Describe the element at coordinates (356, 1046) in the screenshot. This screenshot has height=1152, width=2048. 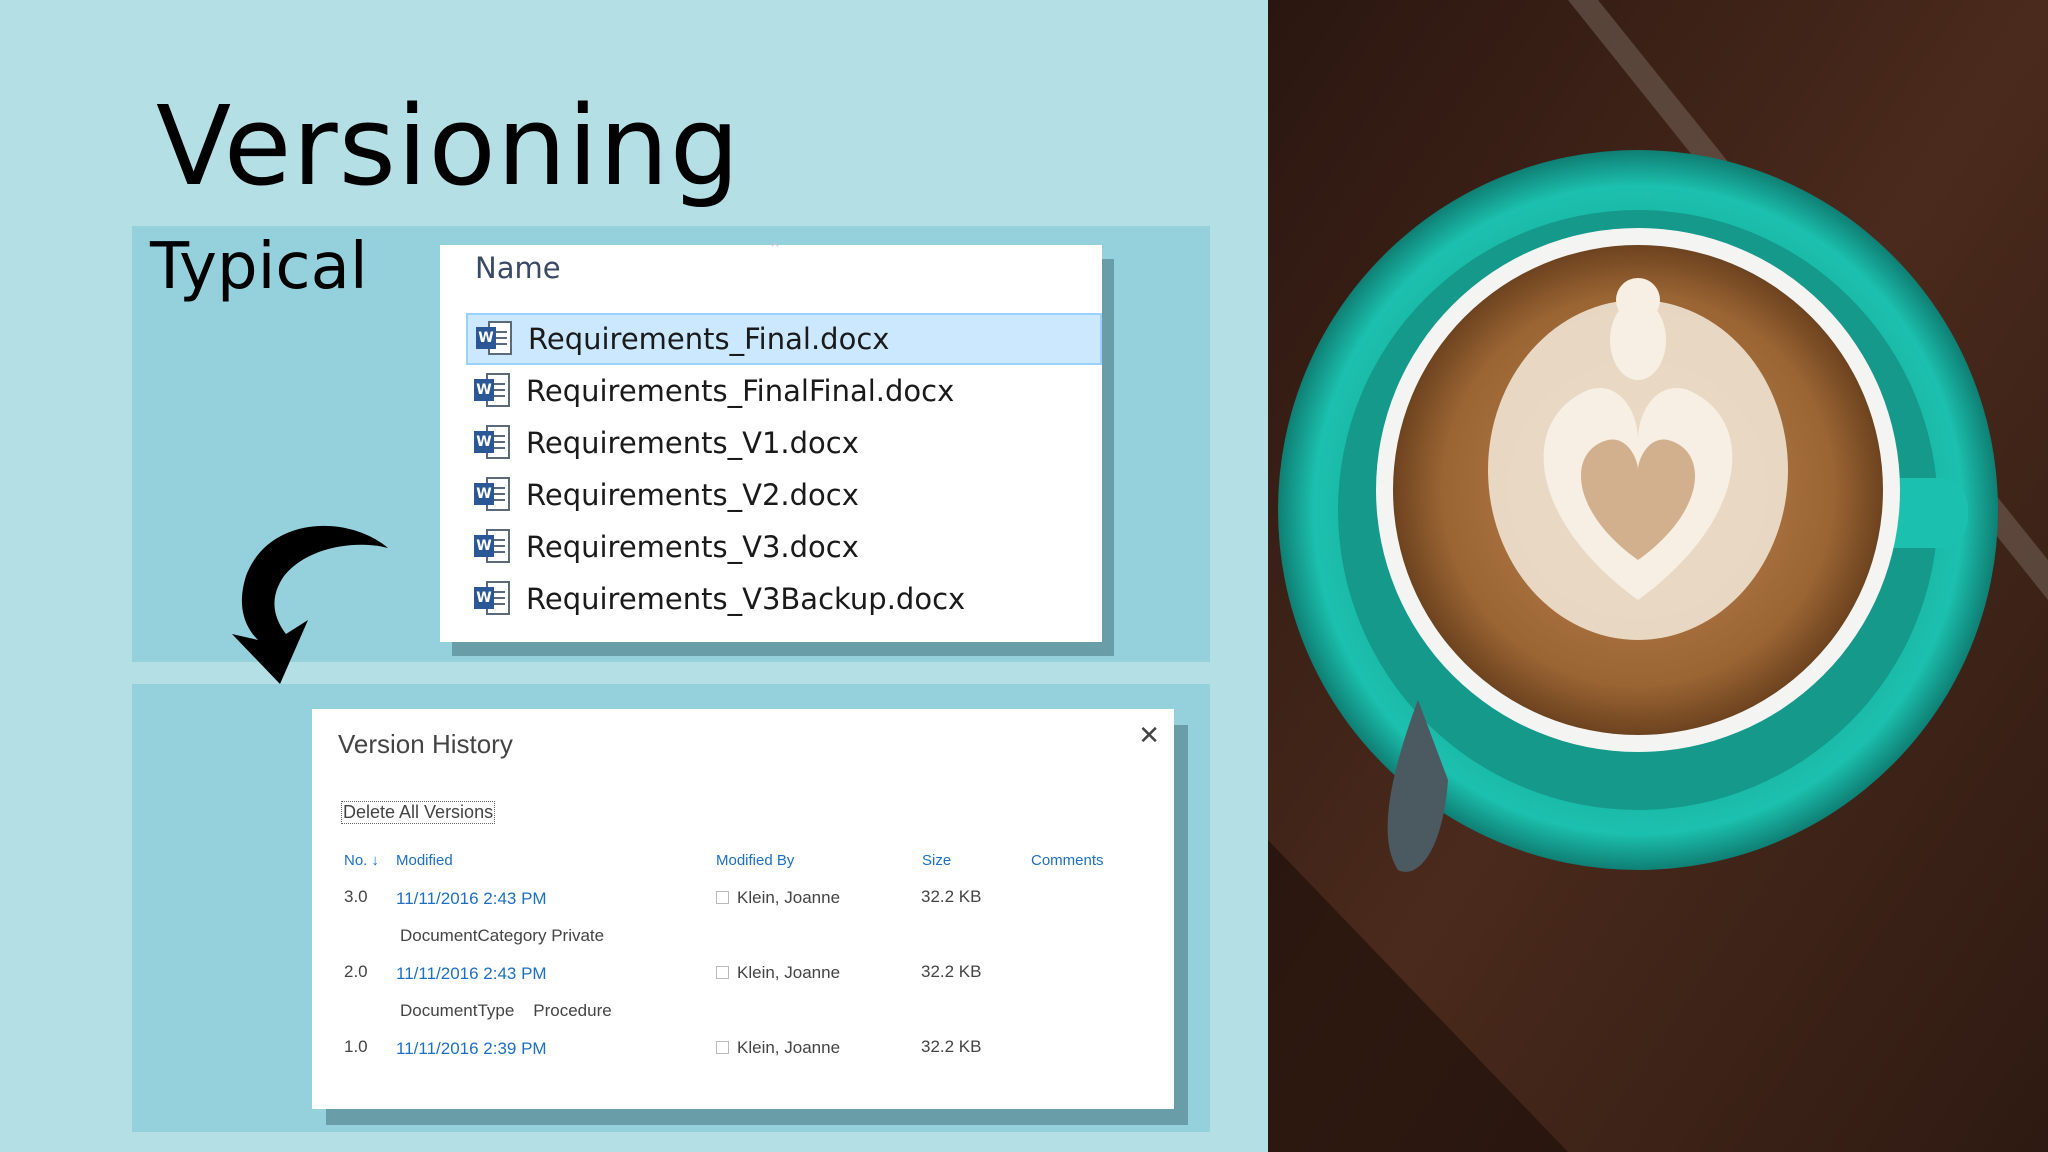
I see `version-number: 1.0` at that location.